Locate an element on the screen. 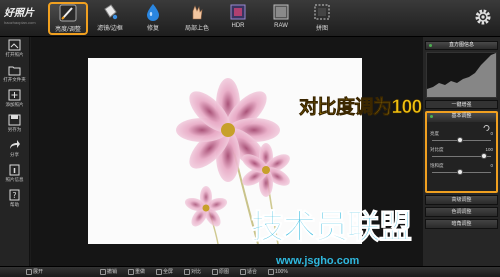  fit-button: 适合 is located at coordinates (248, 272).